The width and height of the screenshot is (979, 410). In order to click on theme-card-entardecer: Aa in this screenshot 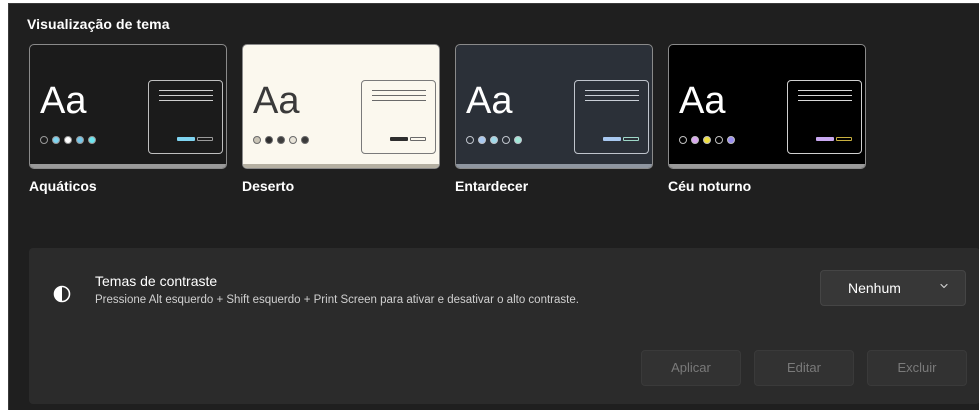, I will do `click(554, 106)`.